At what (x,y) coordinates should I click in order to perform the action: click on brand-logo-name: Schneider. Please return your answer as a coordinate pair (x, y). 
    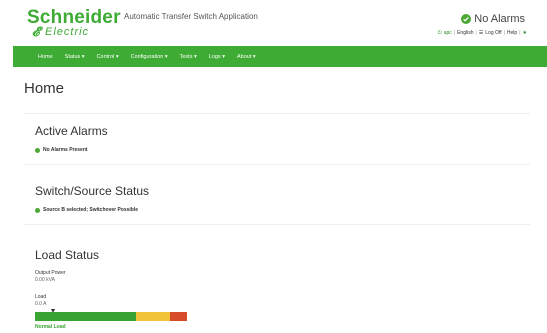
    Looking at the image, I should click on (74, 17).